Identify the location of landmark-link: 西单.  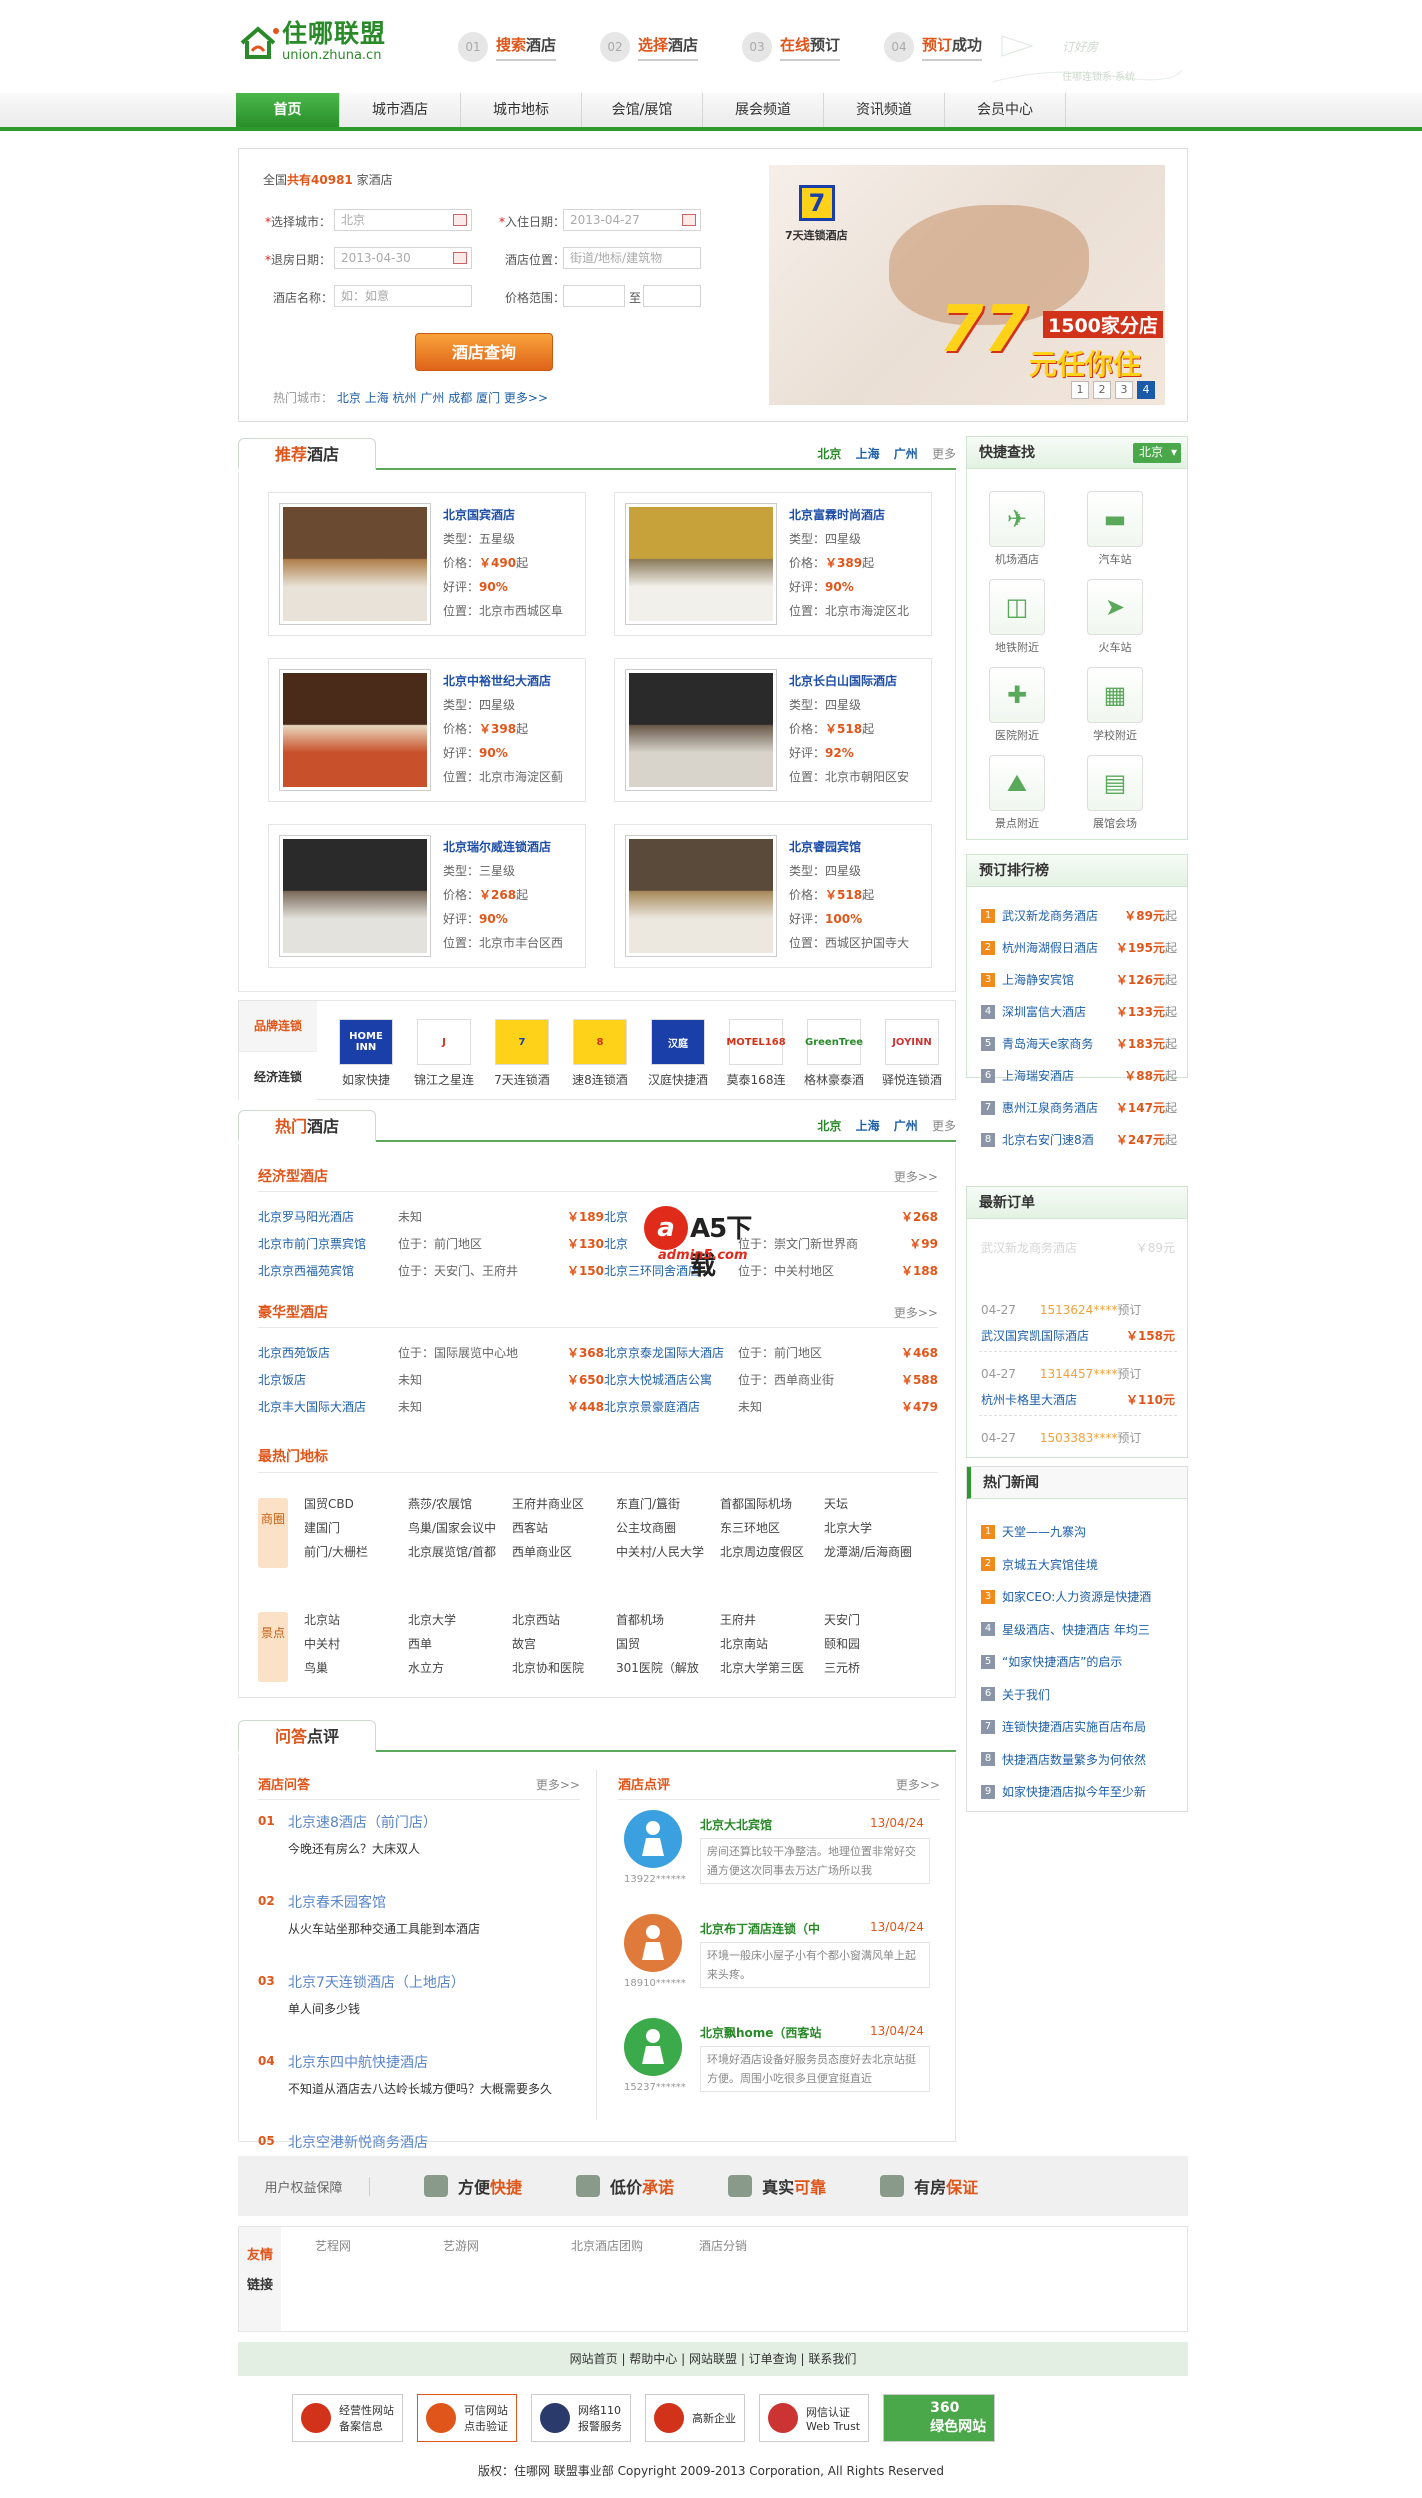
(460, 1644).